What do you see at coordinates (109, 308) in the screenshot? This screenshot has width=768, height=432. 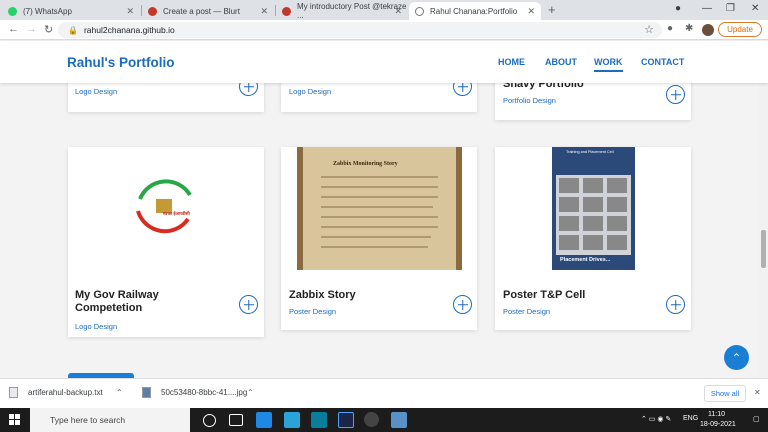 I see `card-title-line: Competetion` at bounding box center [109, 308].